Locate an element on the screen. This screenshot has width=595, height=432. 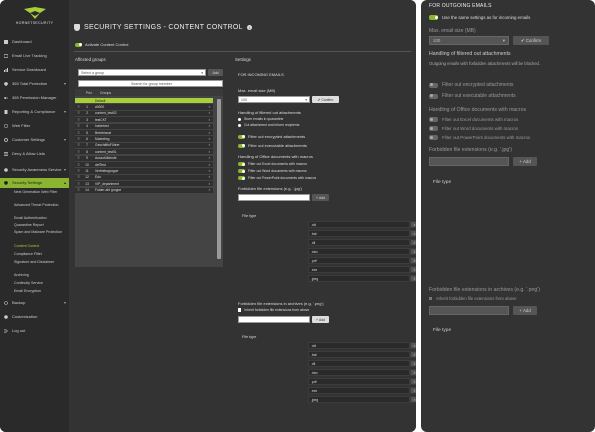
incoming-radio-quarantine: Store emails in quarantine is located at coordinates (260, 119).